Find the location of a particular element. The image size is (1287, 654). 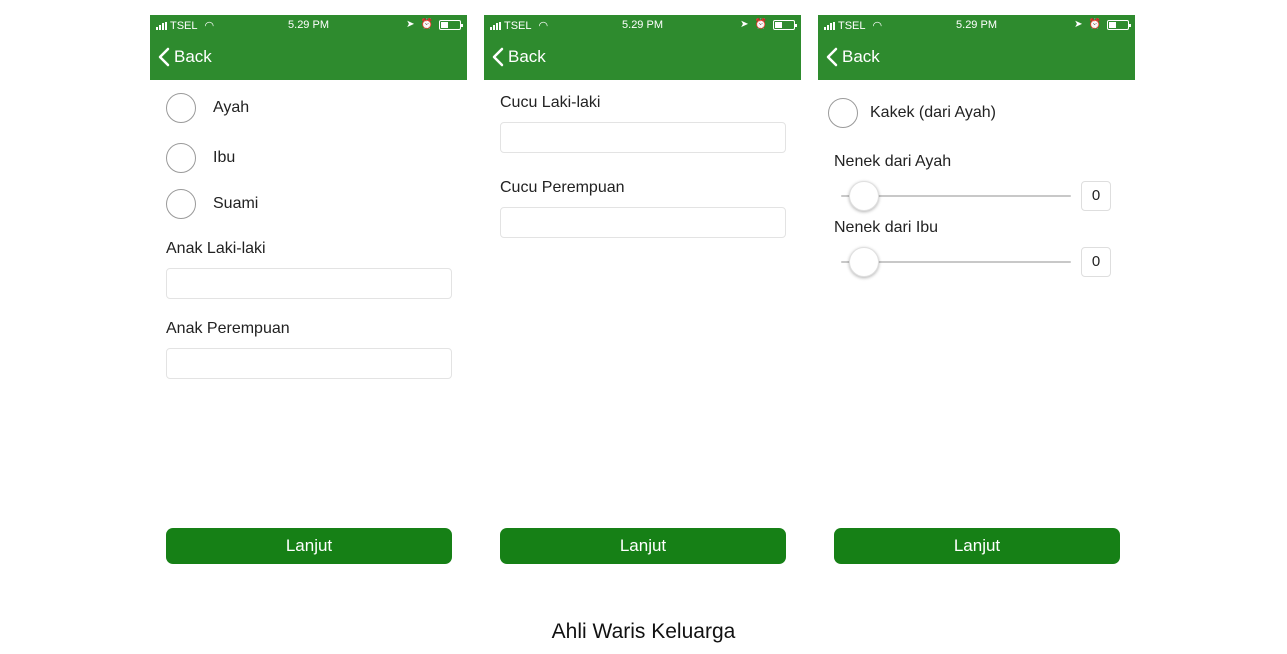

field-label-anak-perempuan: Anak Perempuan is located at coordinates (228, 328).